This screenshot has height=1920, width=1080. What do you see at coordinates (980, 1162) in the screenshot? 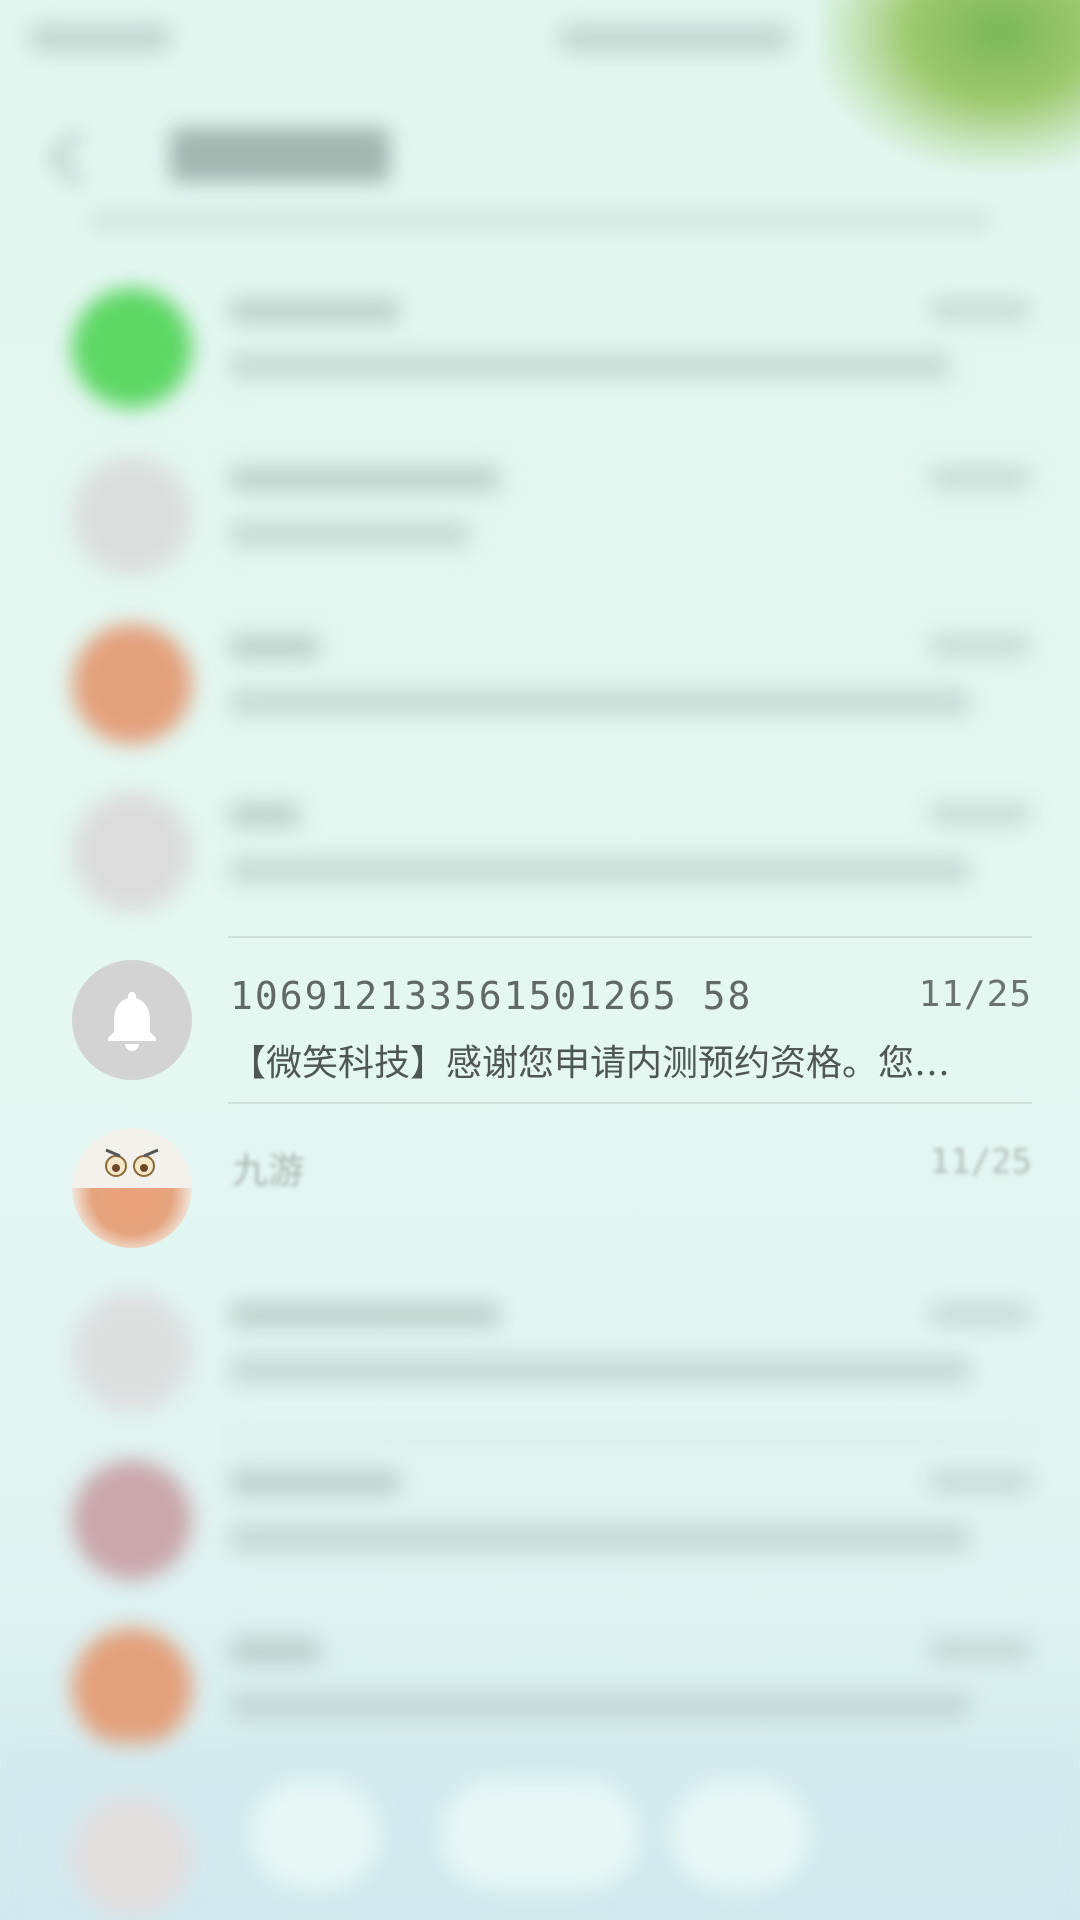
I see `list-item-time: 11/25` at bounding box center [980, 1162].